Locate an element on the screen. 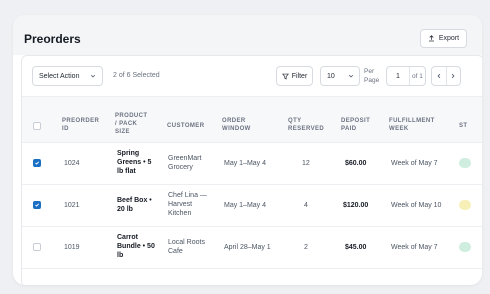 The image size is (490, 294). chevron-left-icon is located at coordinates (439, 76).